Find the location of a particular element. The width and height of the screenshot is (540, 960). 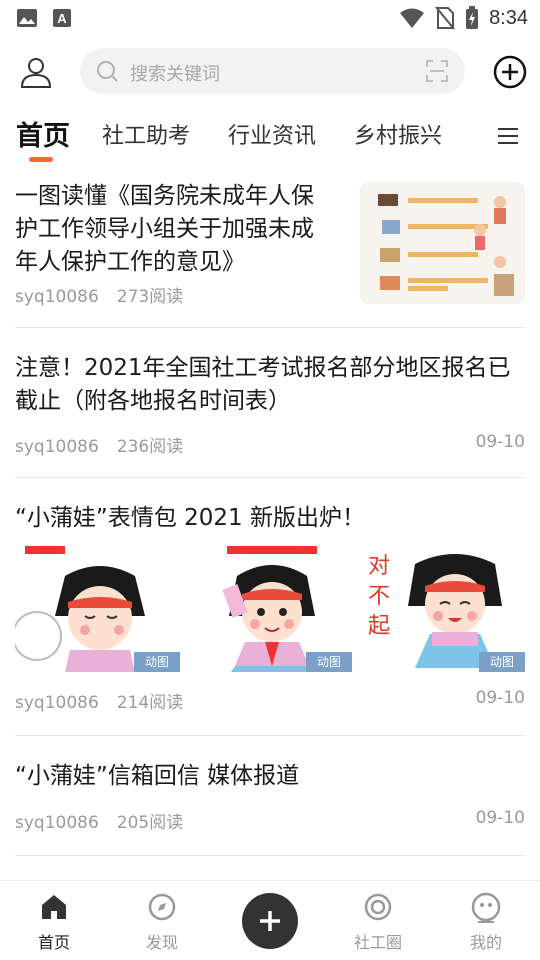

scan-icon is located at coordinates (437, 71).